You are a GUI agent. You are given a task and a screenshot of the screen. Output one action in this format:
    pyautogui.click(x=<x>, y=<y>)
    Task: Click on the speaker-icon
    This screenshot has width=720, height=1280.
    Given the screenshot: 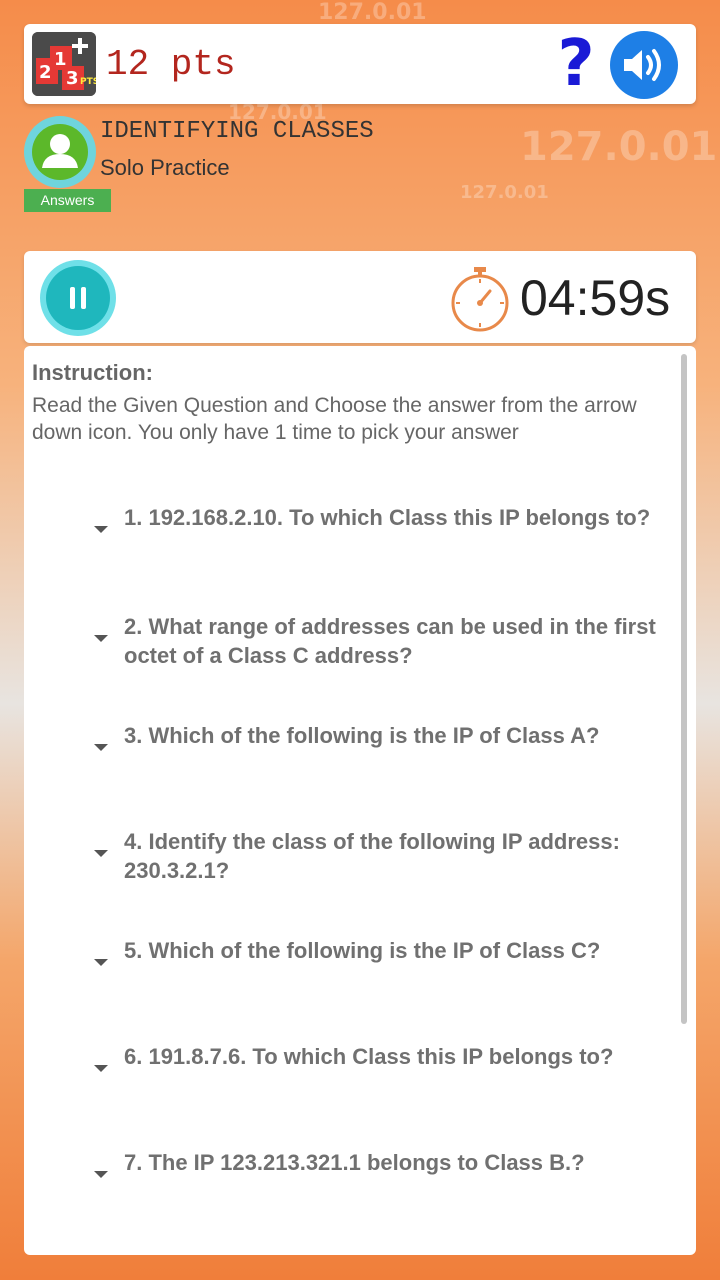 What is the action you would take?
    pyautogui.click(x=642, y=65)
    